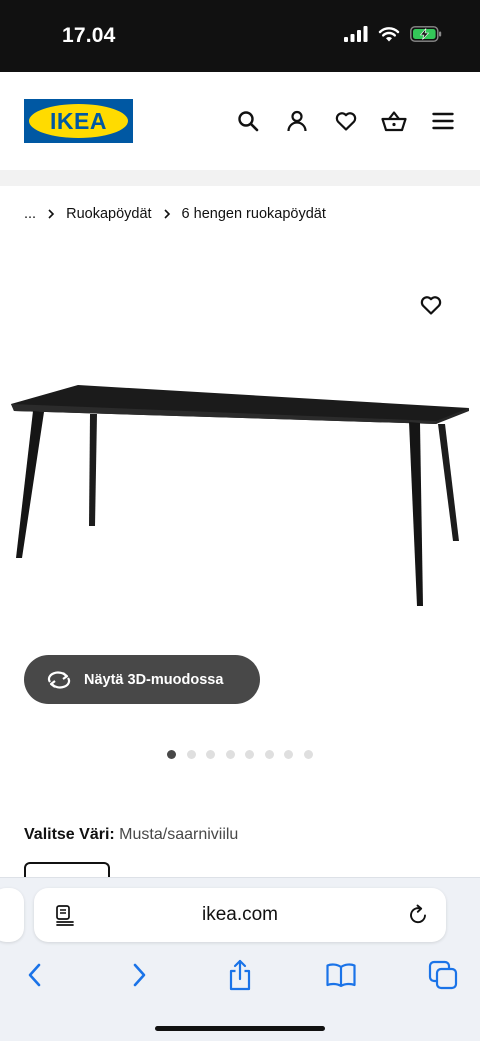 The image size is (480, 1041). I want to click on back-button, so click(35, 975).